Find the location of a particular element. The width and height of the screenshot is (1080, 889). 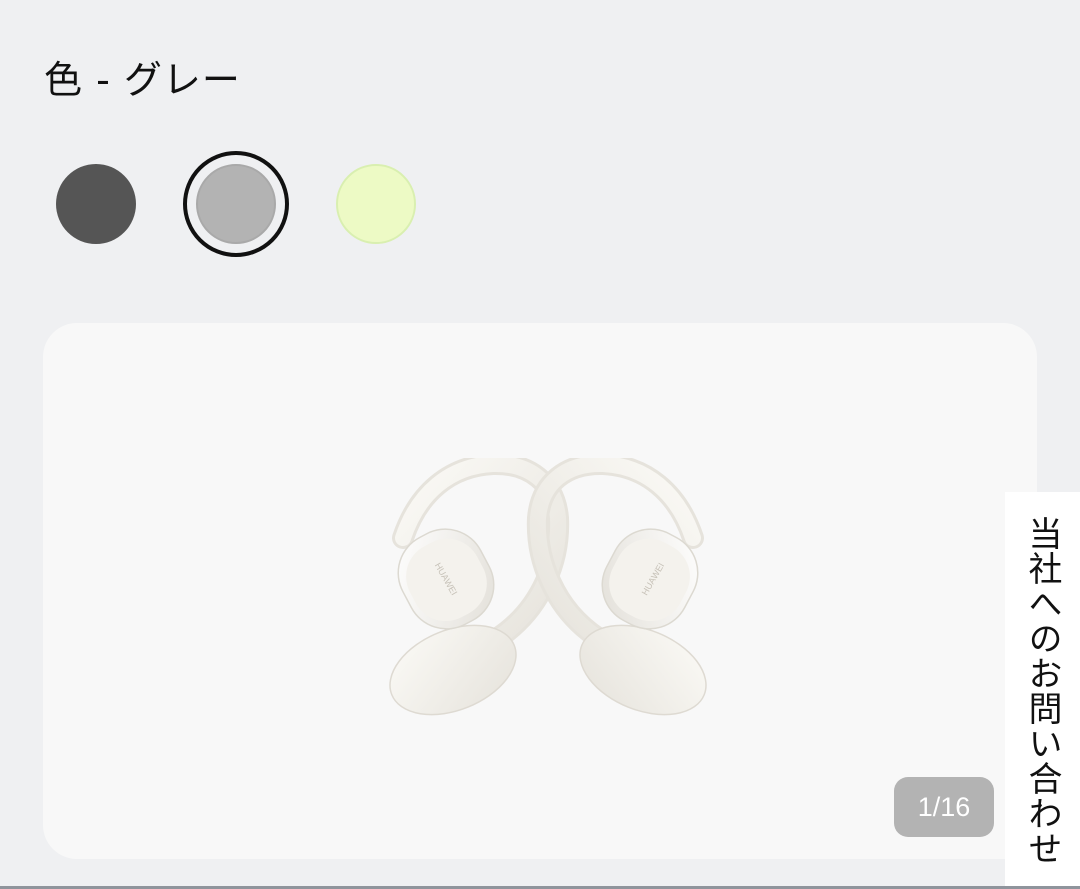

color-swatch-dark-gray-fill is located at coordinates (96, 204).